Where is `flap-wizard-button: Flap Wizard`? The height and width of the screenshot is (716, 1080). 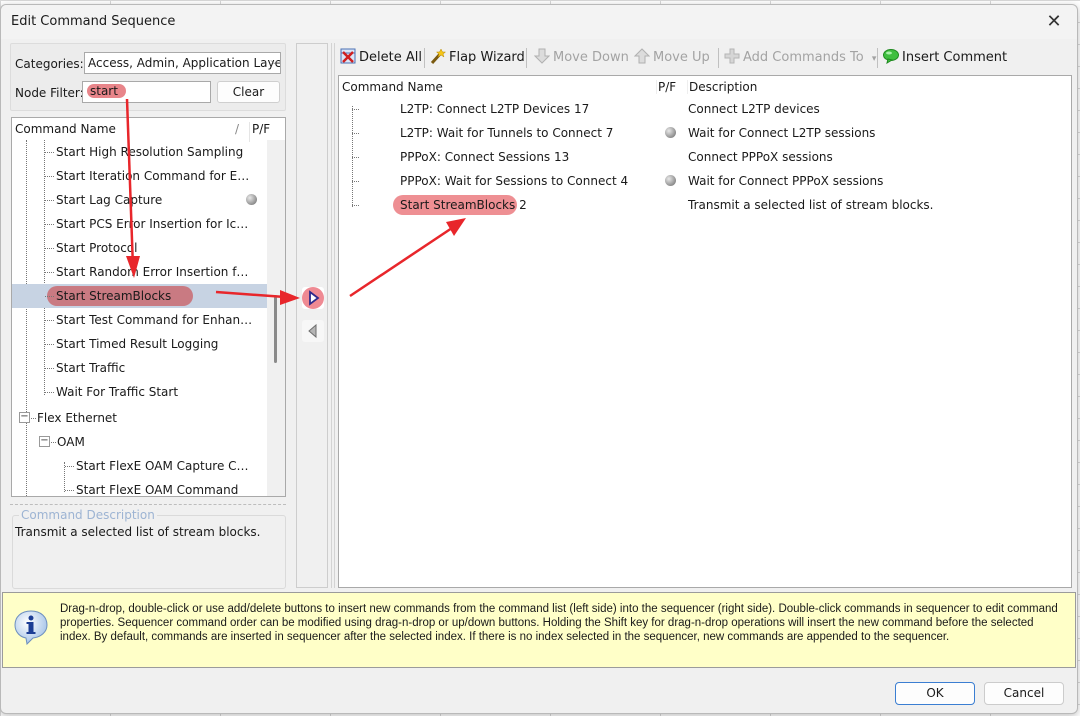
flap-wizard-button: Flap Wizard is located at coordinates (477, 58).